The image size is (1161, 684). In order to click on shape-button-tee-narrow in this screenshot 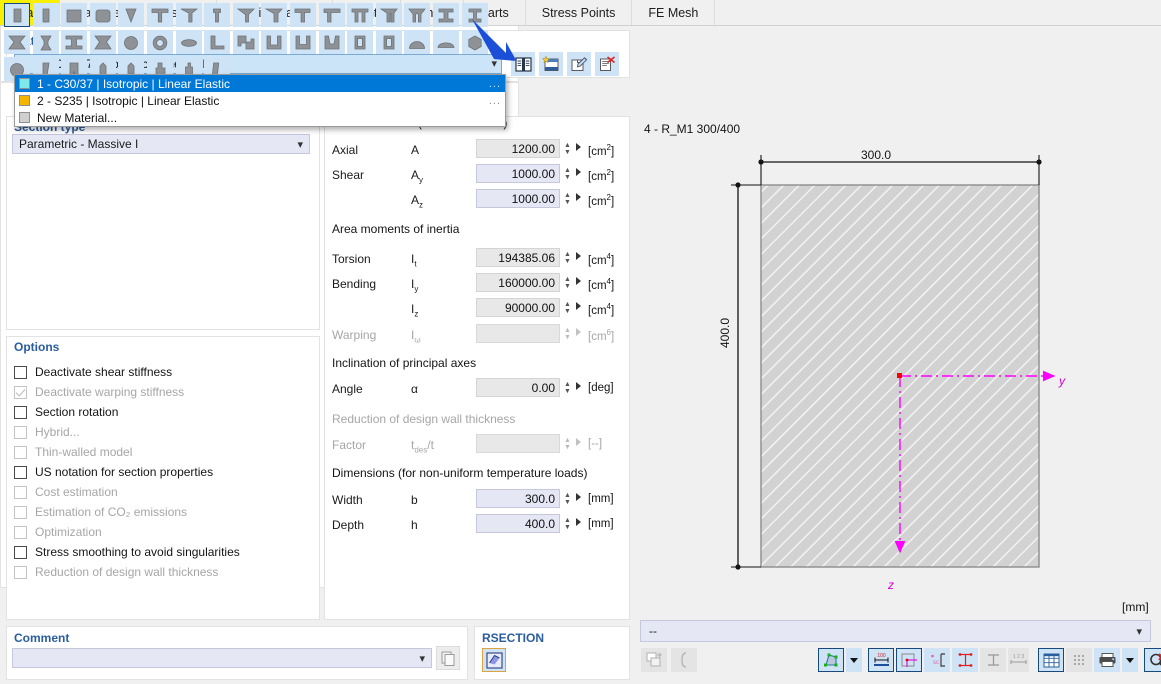, I will do `click(217, 15)`.